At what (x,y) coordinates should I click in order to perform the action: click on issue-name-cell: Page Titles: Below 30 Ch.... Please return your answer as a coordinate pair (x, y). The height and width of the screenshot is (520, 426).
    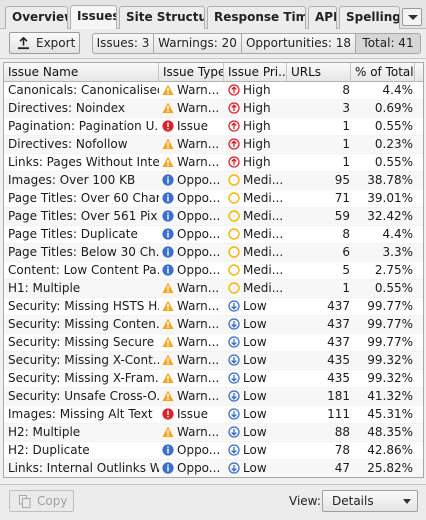
    Looking at the image, I should click on (83, 252).